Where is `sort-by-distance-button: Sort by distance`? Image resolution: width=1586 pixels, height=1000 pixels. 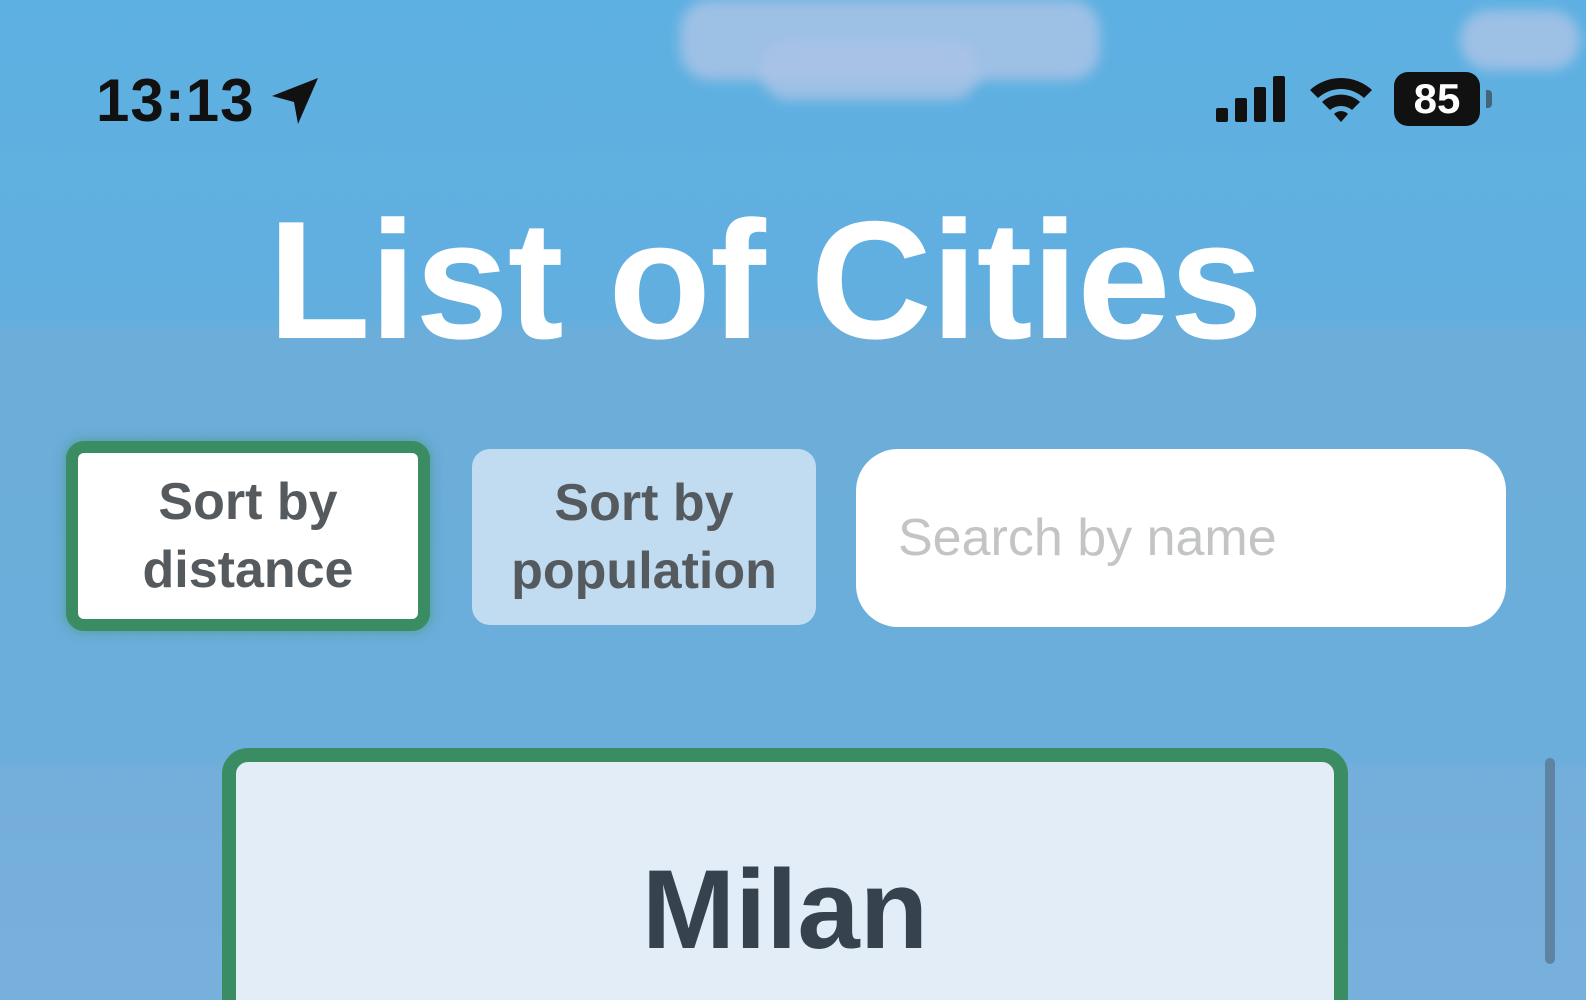
sort-by-distance-button: Sort by distance is located at coordinates (248, 536).